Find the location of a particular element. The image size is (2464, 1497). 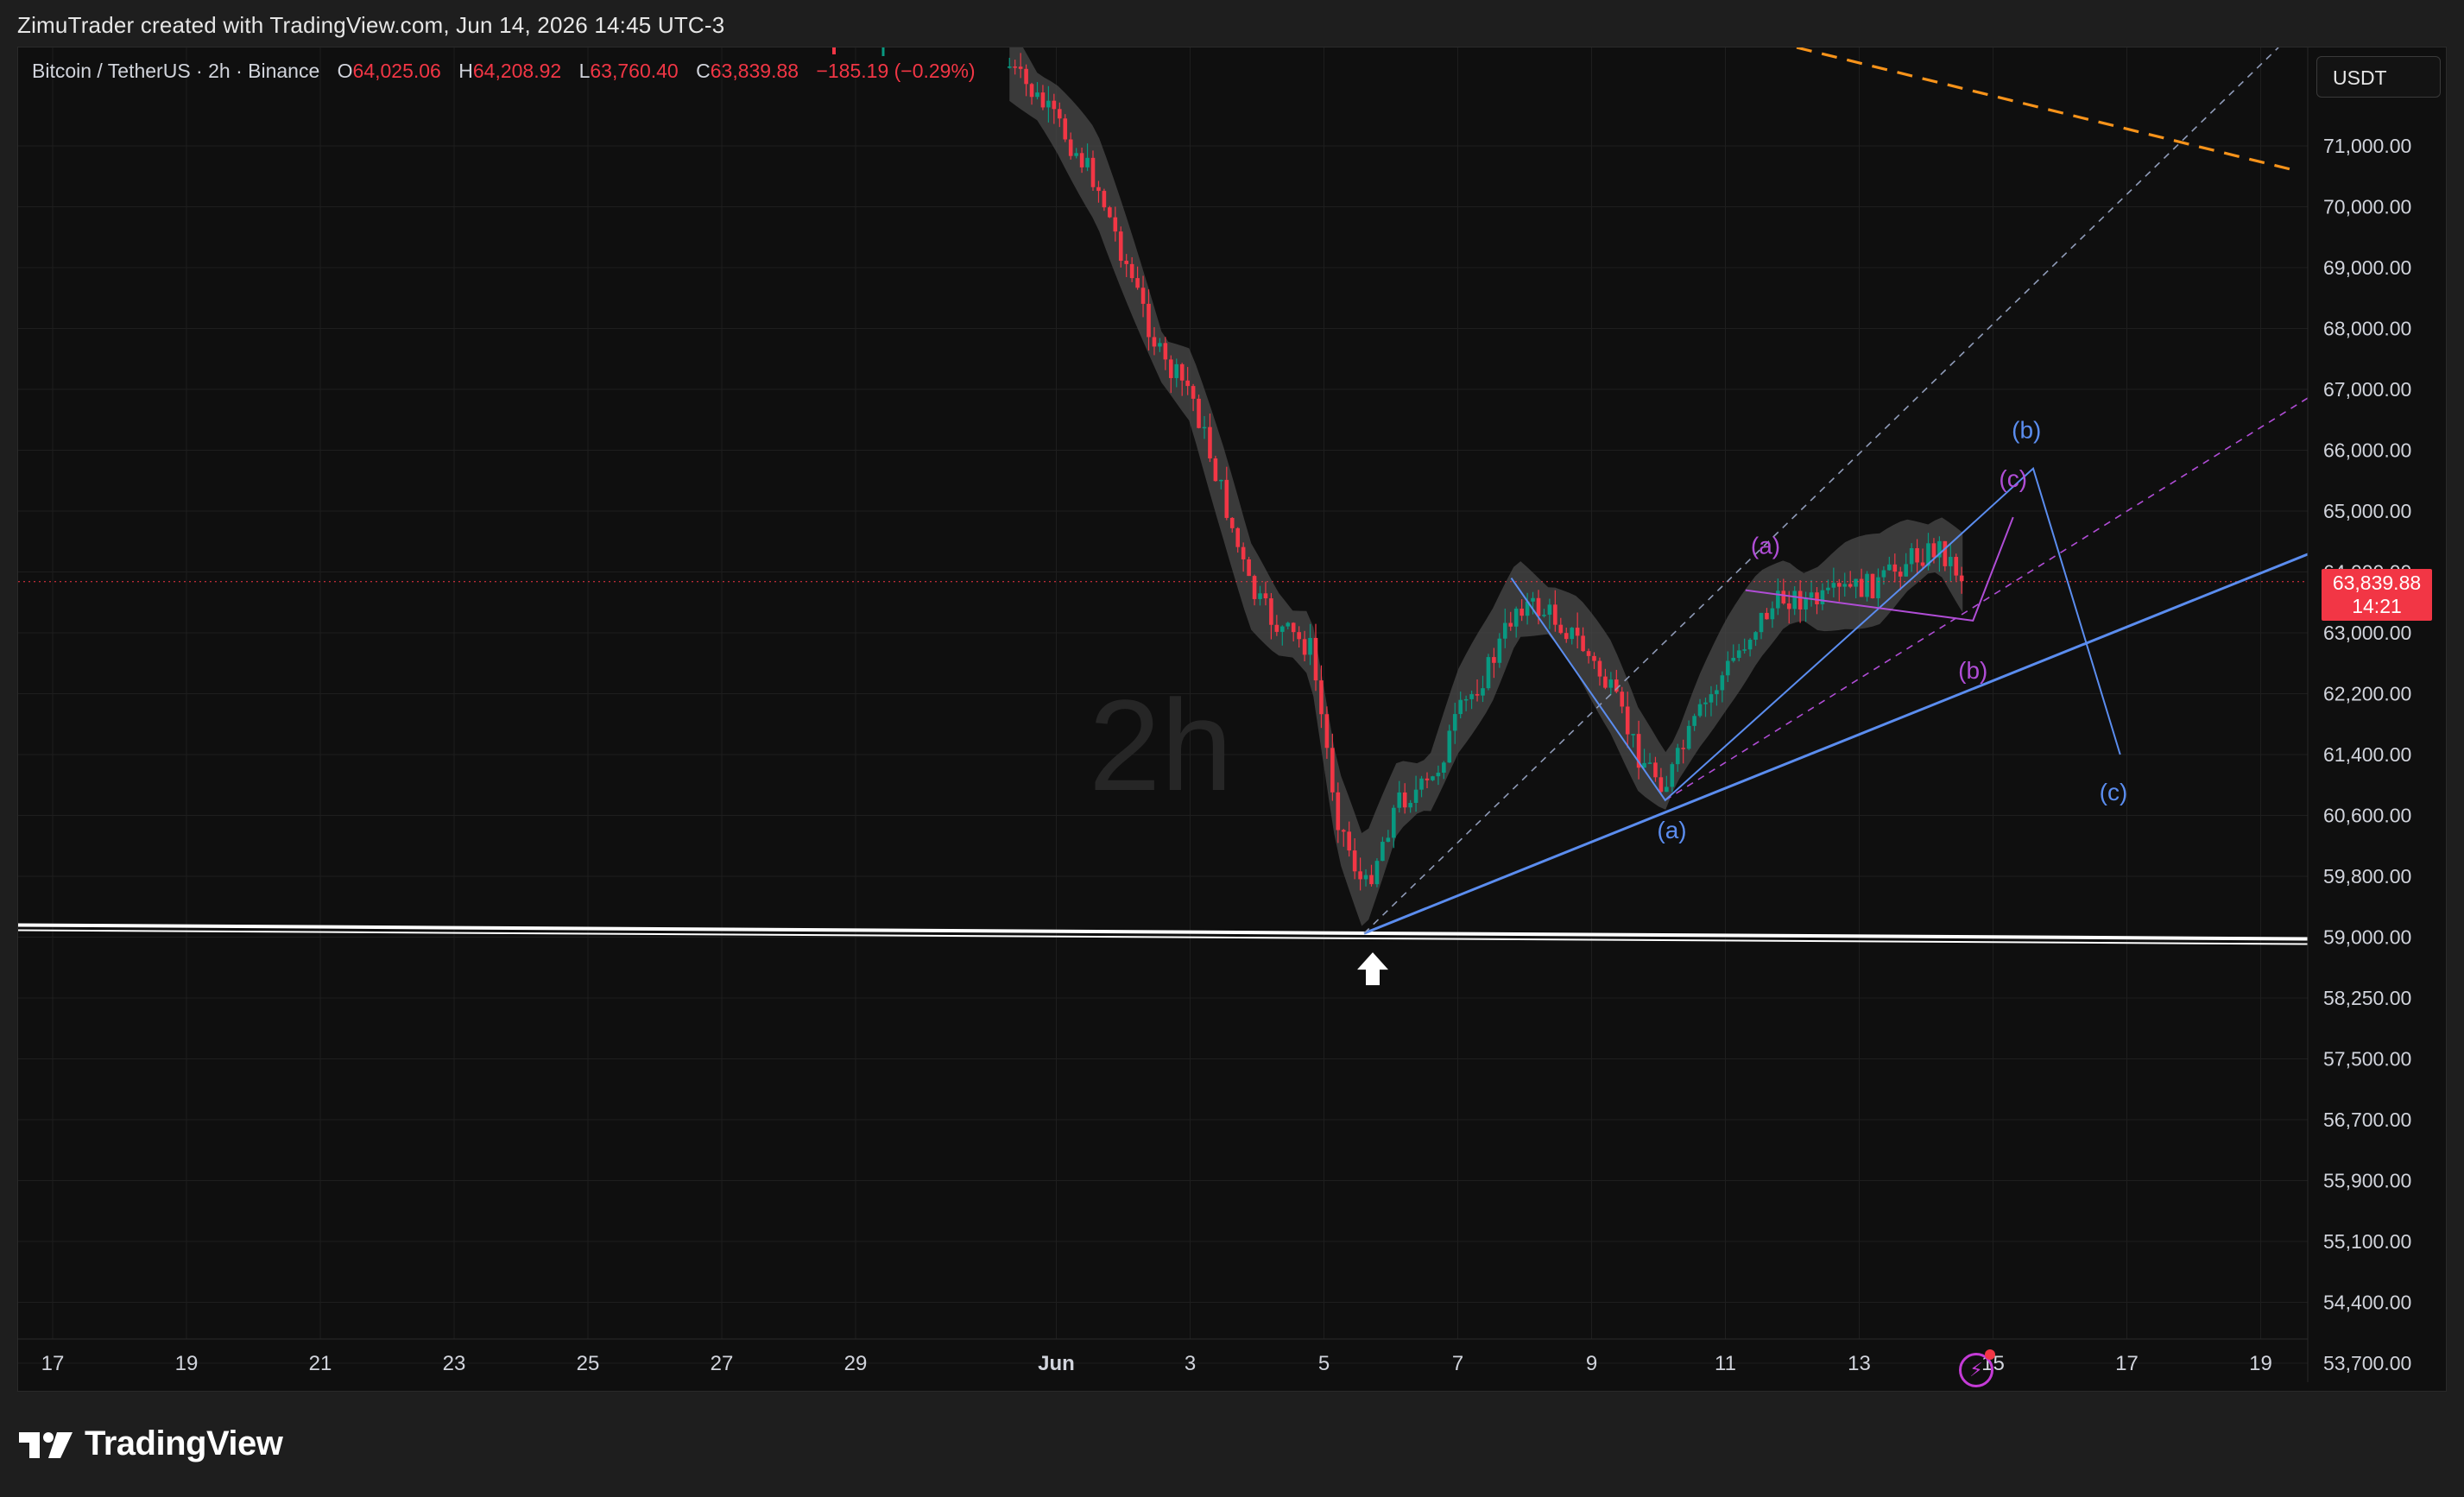

price-axis-label: 56,700.00 is located at coordinates (2367, 1120).